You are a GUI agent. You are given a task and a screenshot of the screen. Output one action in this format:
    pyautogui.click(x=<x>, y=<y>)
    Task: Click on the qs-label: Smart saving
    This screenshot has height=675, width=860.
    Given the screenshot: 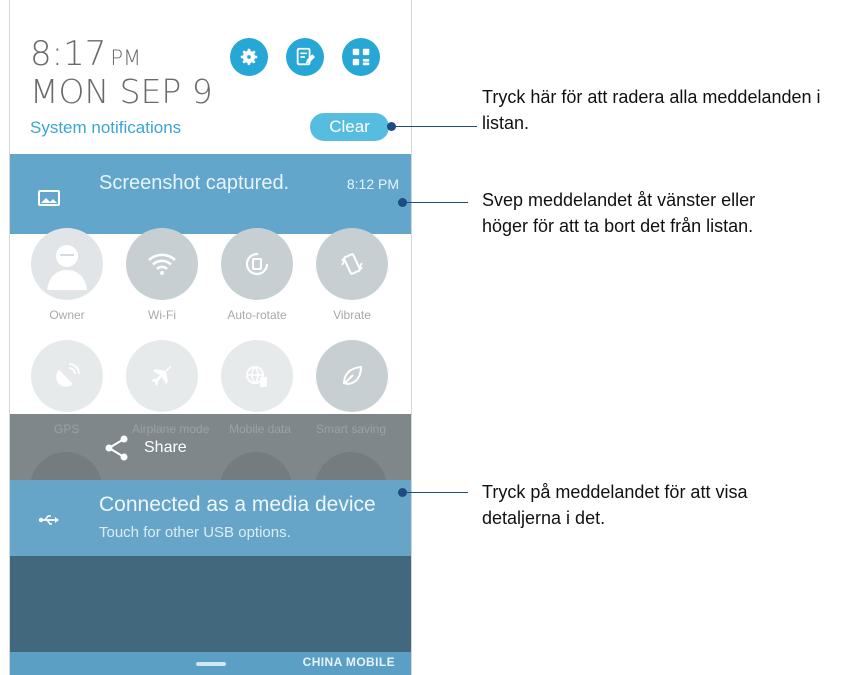 What is the action you would take?
    pyautogui.click(x=351, y=429)
    